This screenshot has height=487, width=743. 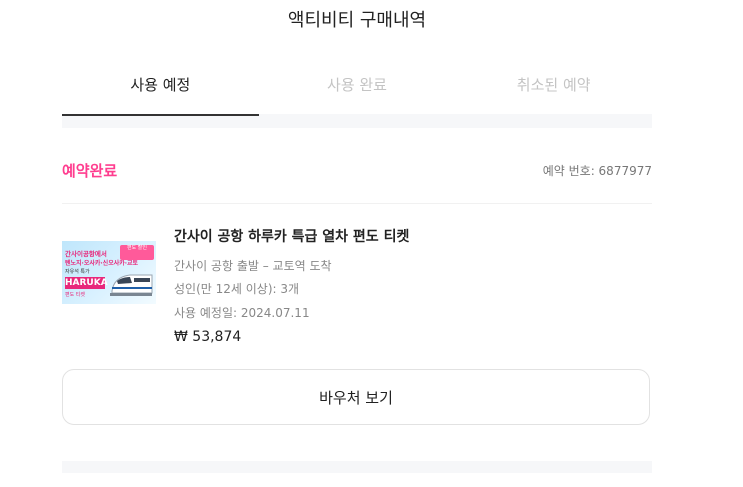 I want to click on tab-upcoming: 사용 예정, so click(x=160, y=94).